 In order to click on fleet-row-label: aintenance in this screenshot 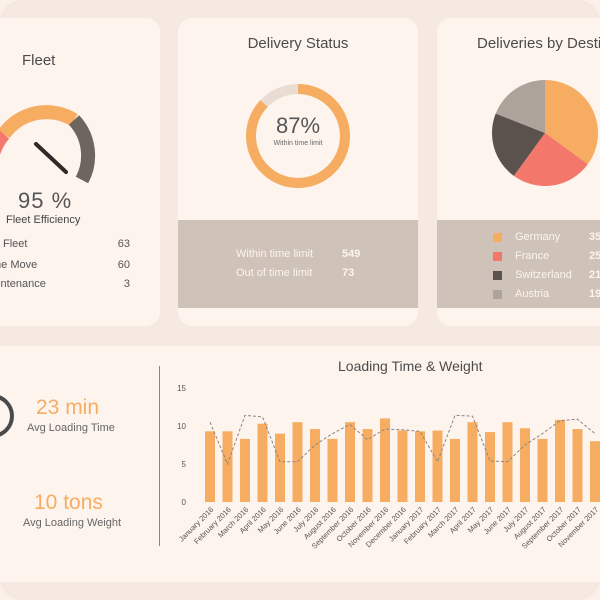, I will do `click(23, 284)`.